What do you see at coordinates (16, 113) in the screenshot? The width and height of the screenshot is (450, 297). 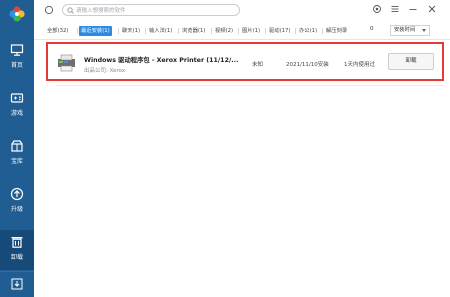 I see `sidebar-item-label: 游戏` at bounding box center [16, 113].